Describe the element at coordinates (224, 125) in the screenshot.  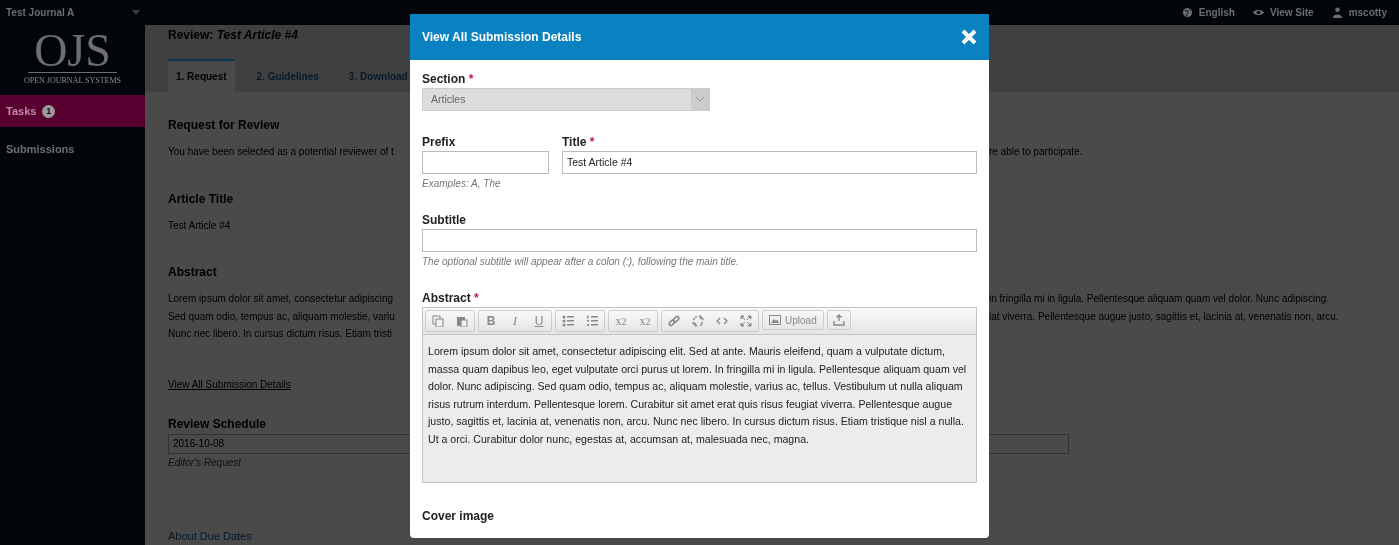
I see `section-heading: Request for Review` at that location.